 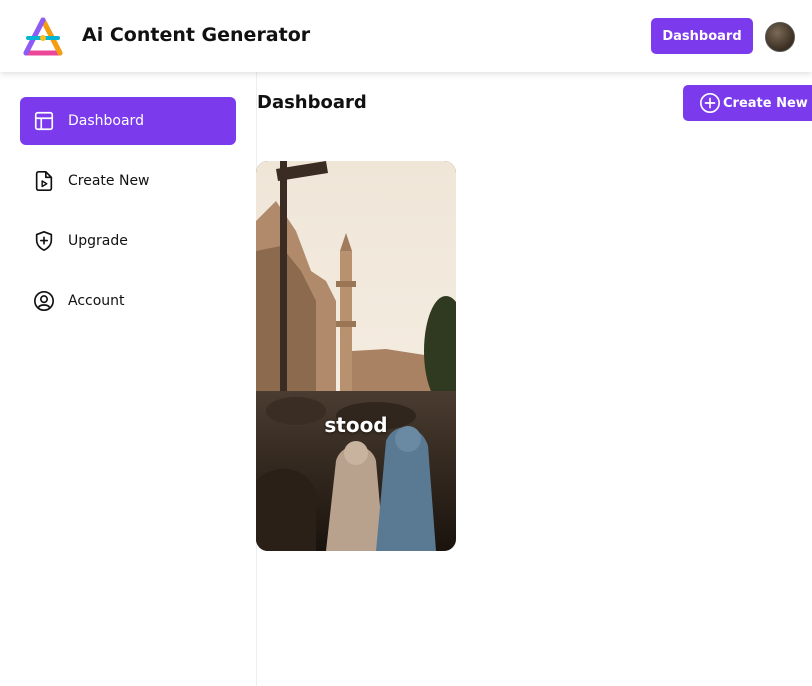 I want to click on sidebar-item-label: Upgrade, so click(x=98, y=241).